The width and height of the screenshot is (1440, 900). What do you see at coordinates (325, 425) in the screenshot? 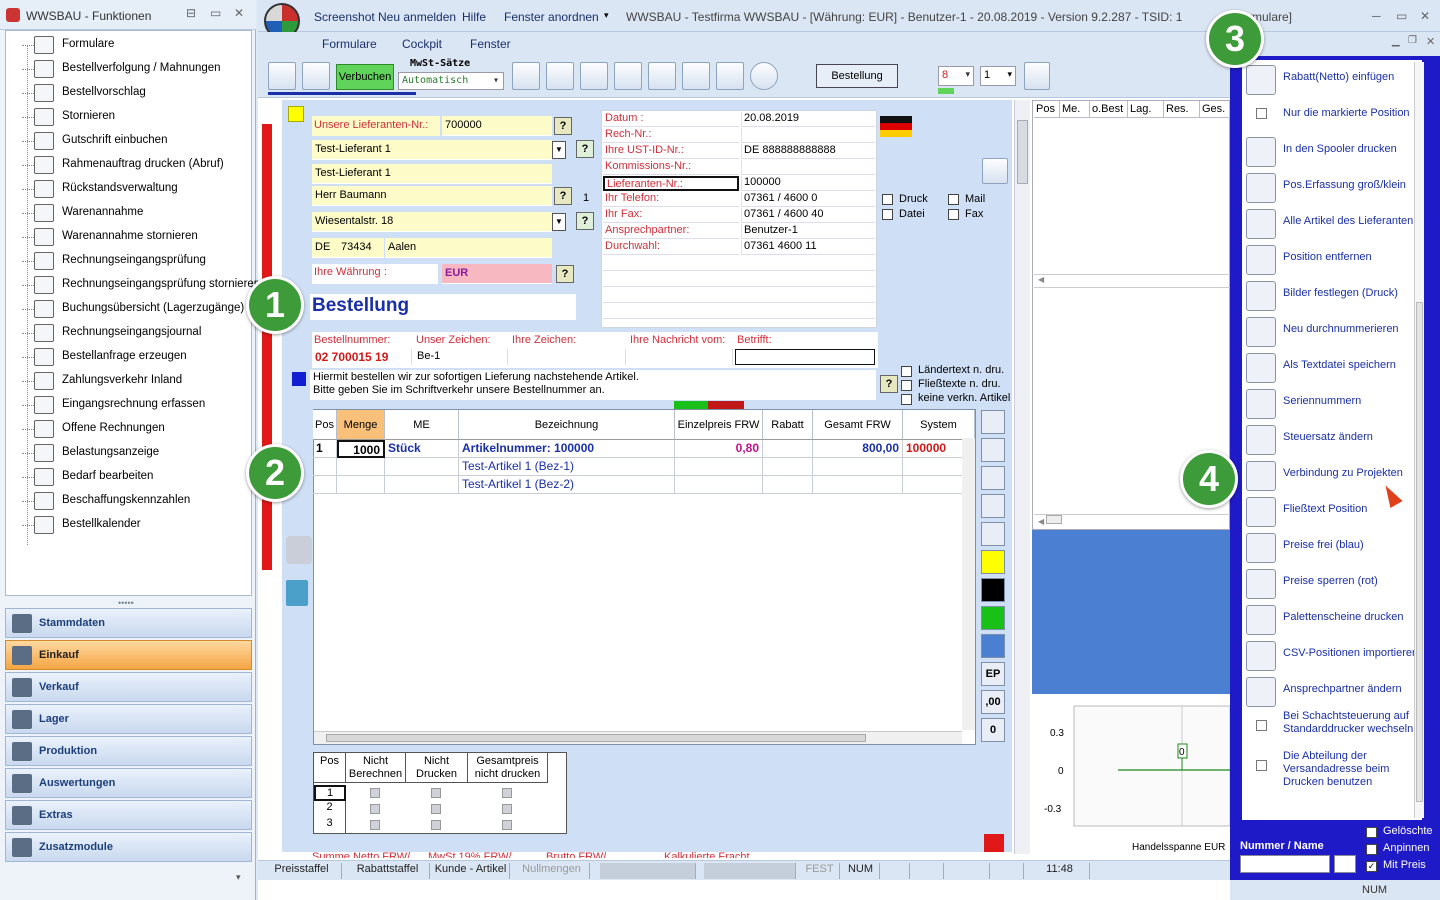
I see `grid-header-pos: Pos` at bounding box center [325, 425].